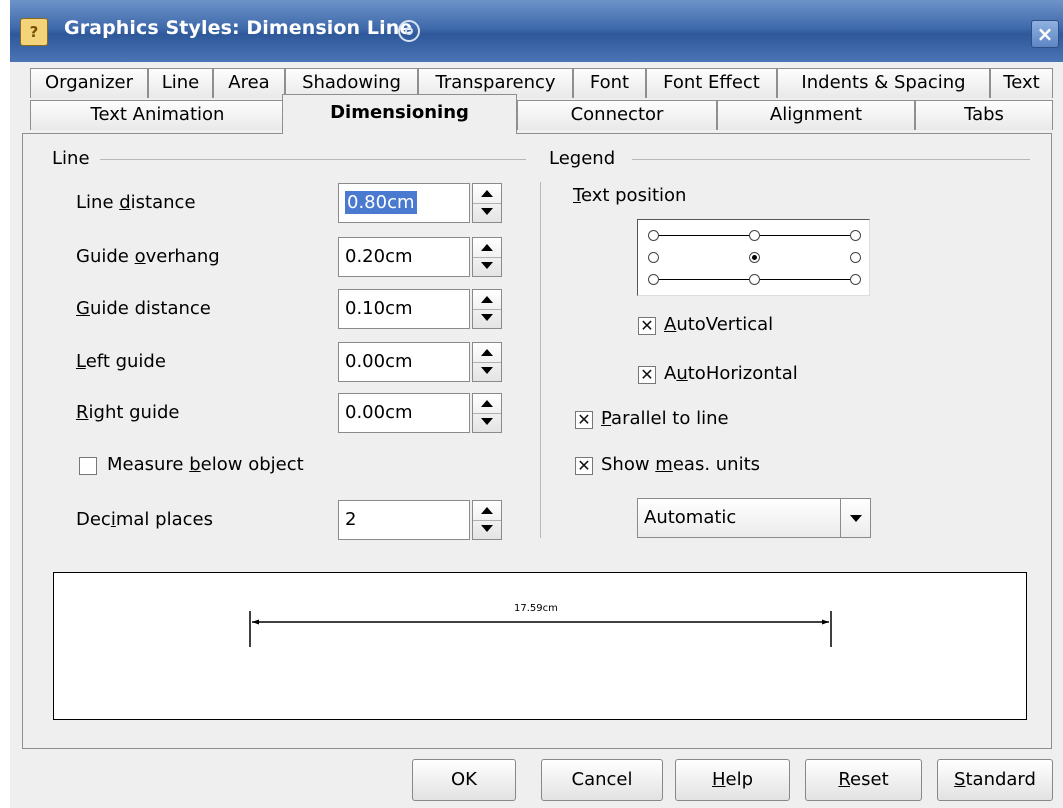  I want to click on chevron-down-icon, so click(855, 518).